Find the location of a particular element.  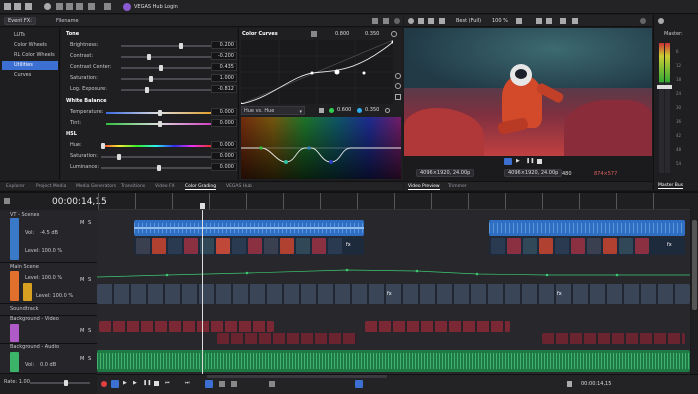

bg-audio-clip is located at coordinates (393, 361).